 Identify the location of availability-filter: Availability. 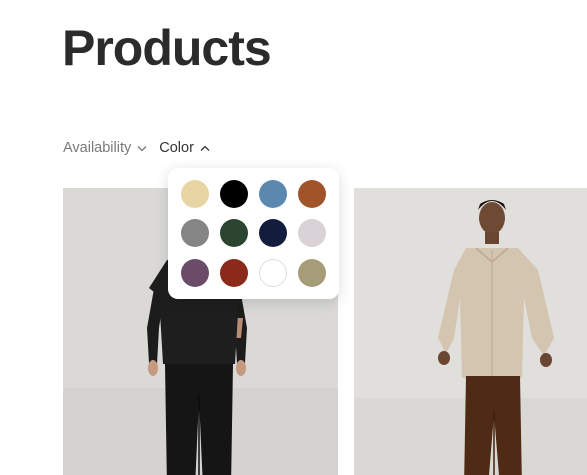
(105, 148).